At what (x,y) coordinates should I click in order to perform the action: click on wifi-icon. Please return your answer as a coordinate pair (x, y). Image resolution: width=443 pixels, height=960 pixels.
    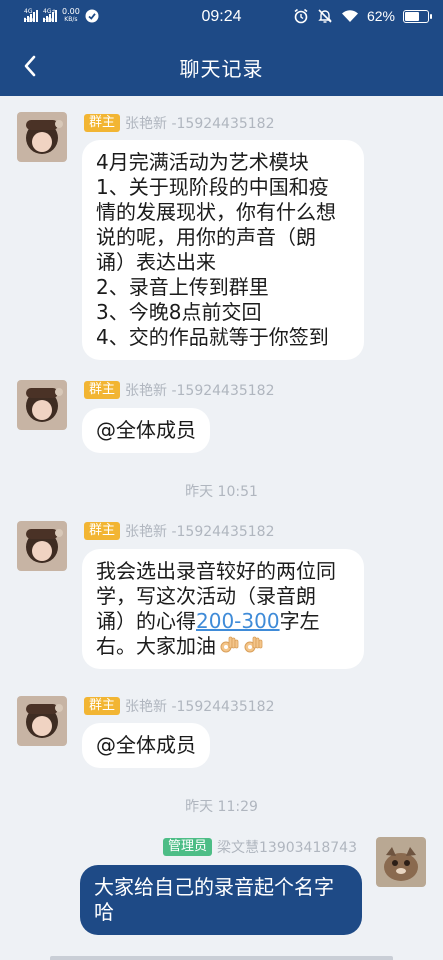
    Looking at the image, I should click on (349, 16).